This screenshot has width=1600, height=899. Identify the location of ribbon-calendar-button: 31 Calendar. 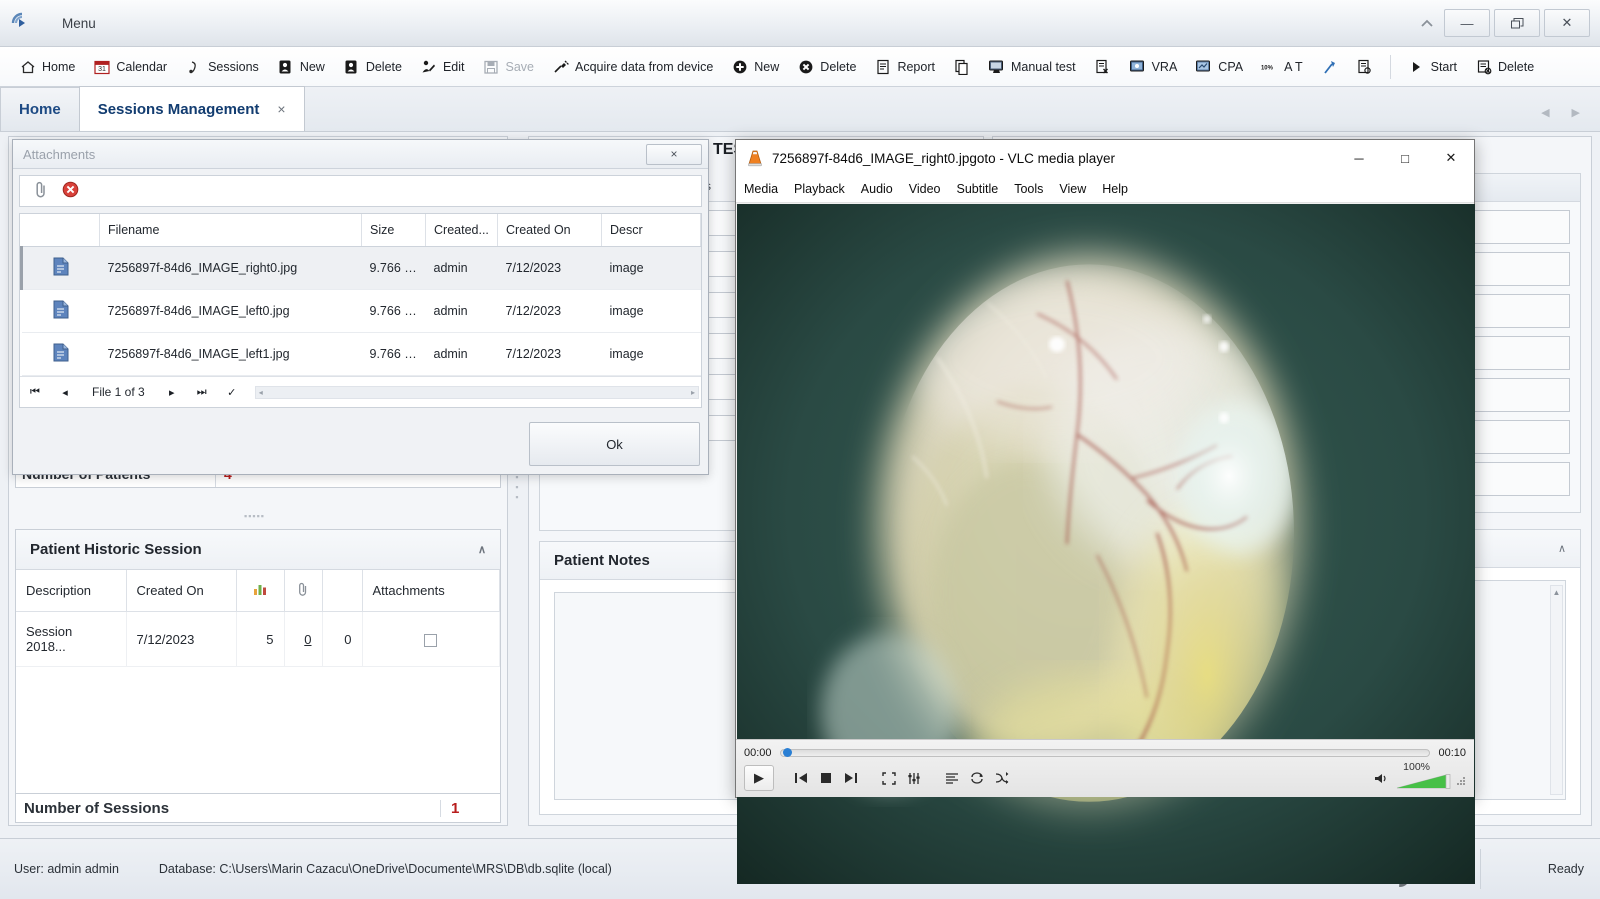
(130, 67).